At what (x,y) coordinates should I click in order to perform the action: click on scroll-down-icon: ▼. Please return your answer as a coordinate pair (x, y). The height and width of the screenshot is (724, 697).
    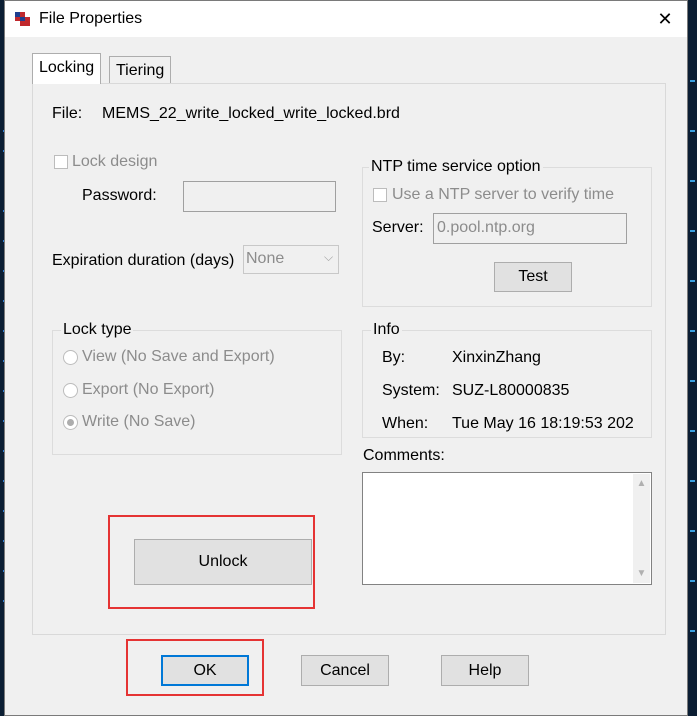
    Looking at the image, I should click on (641, 573).